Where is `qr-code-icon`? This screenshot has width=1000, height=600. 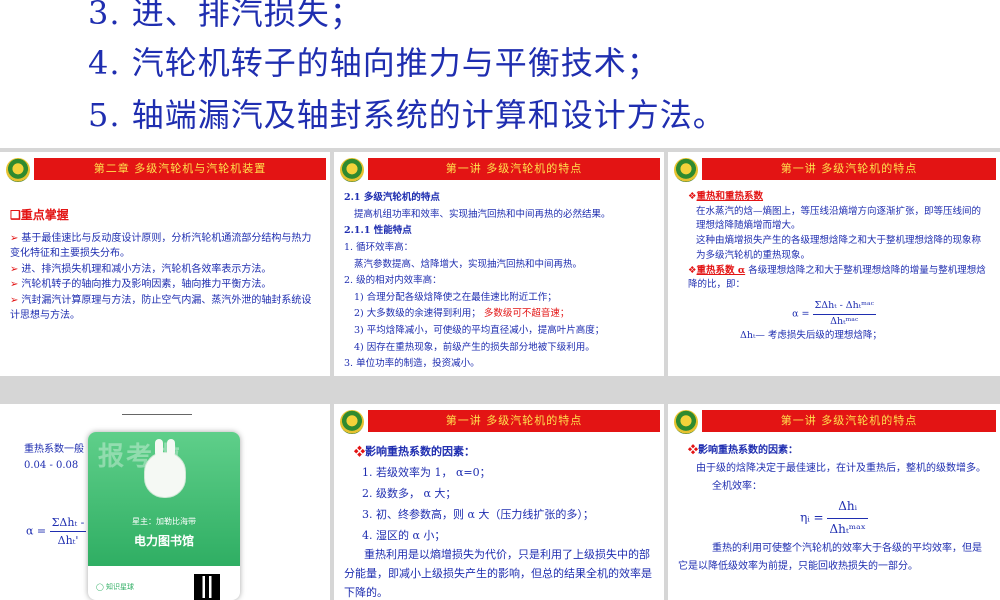 qr-code-icon is located at coordinates (207, 587).